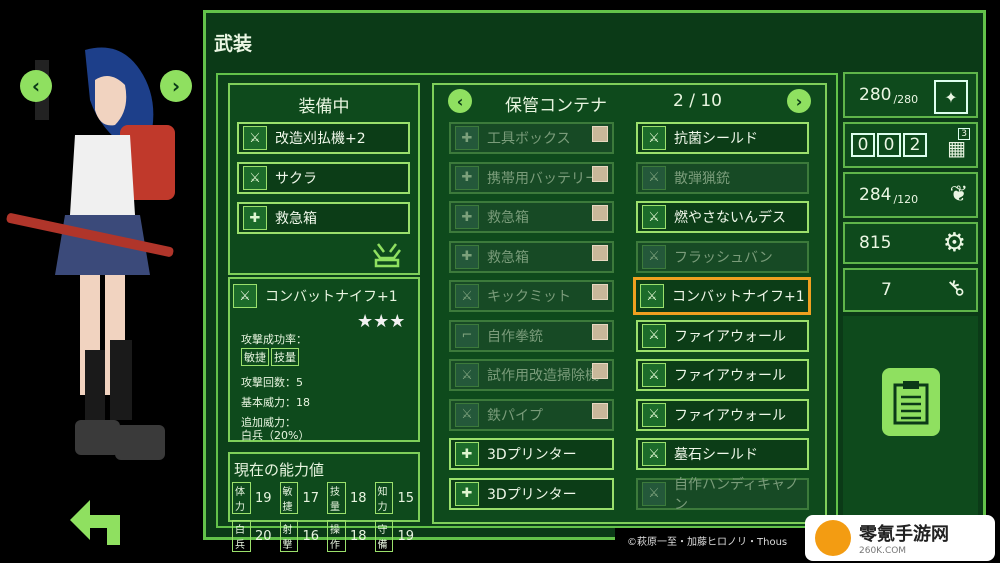 Image resolution: width=1000 pixels, height=563 pixels. I want to click on back-arrow-icon, so click(95, 522).